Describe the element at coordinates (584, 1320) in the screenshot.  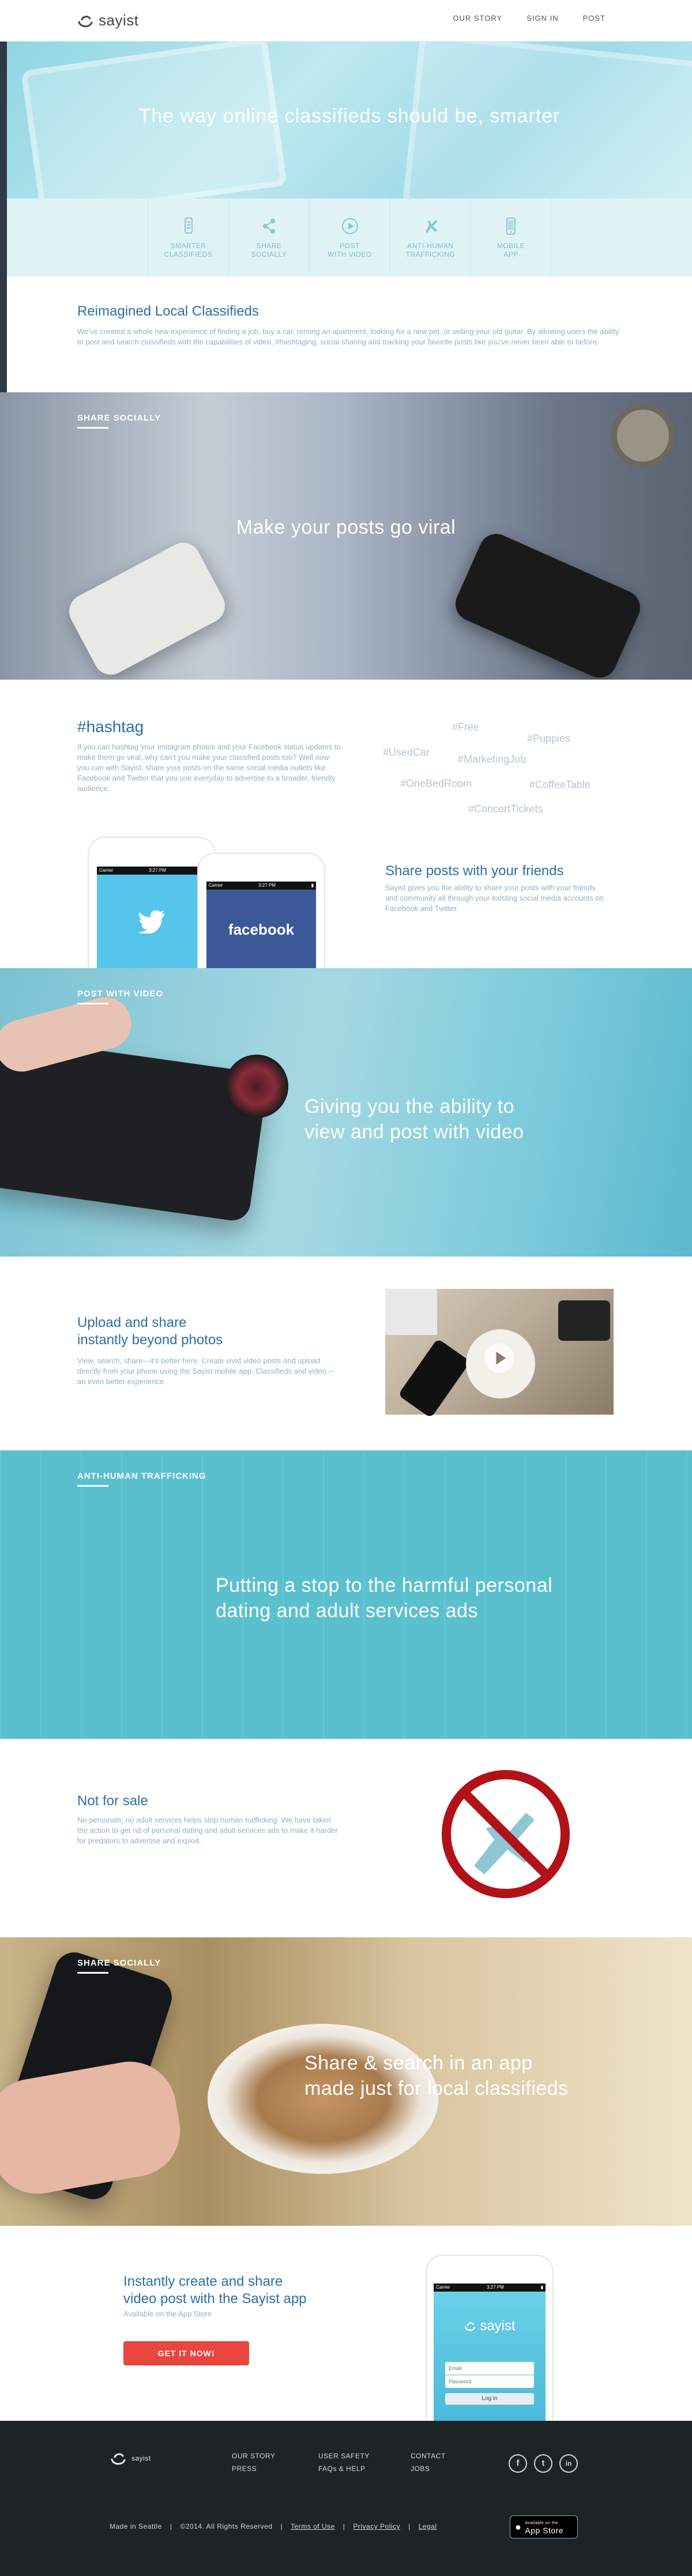
I see `camera-photo-image` at that location.